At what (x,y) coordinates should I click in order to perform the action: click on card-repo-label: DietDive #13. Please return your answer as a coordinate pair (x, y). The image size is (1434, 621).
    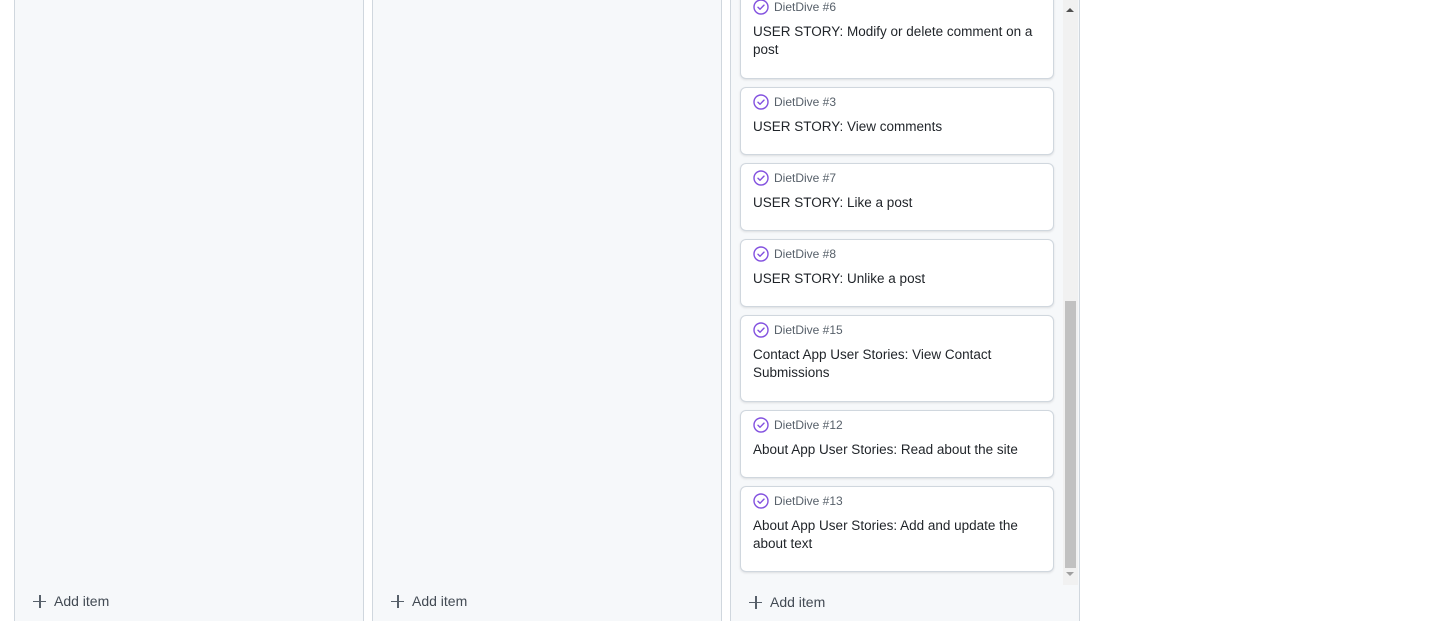
    Looking at the image, I should click on (808, 501).